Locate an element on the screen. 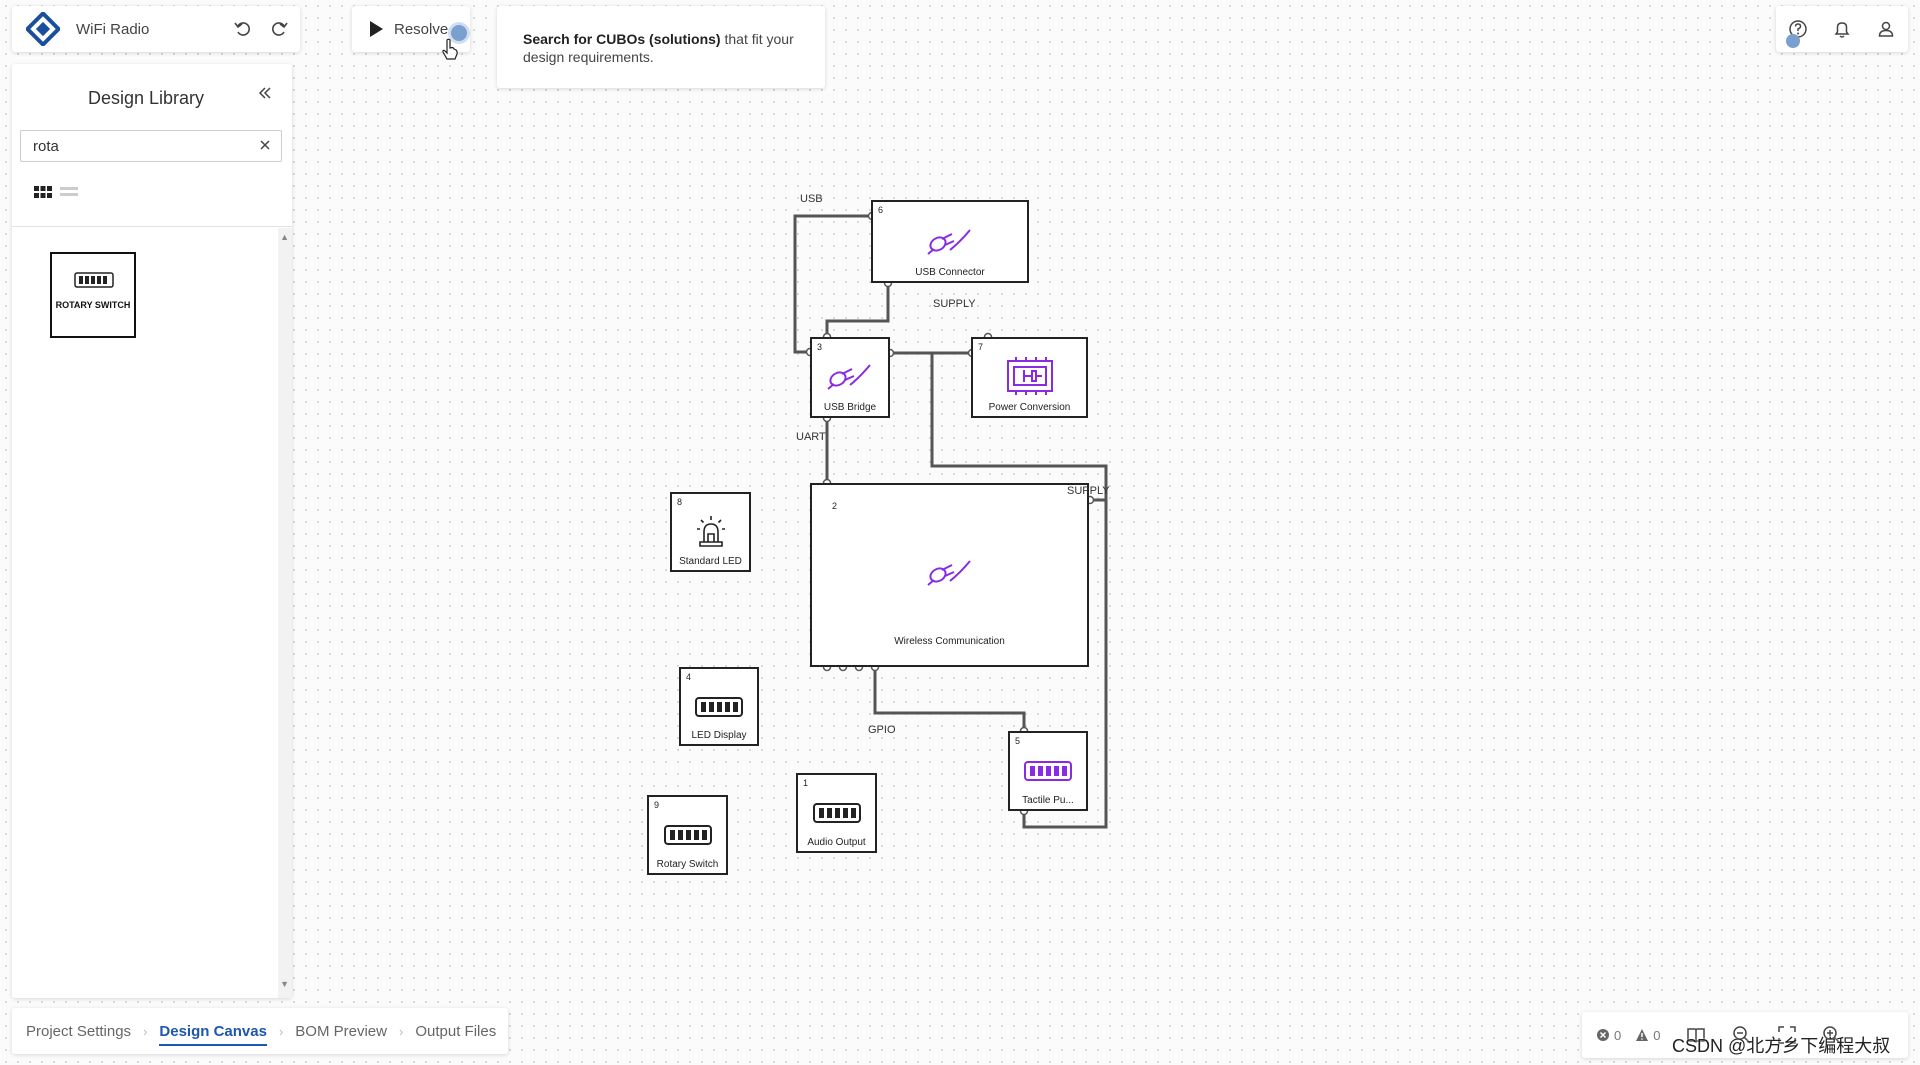 The image size is (1920, 1065). wire-usb is located at coordinates (832, 284).